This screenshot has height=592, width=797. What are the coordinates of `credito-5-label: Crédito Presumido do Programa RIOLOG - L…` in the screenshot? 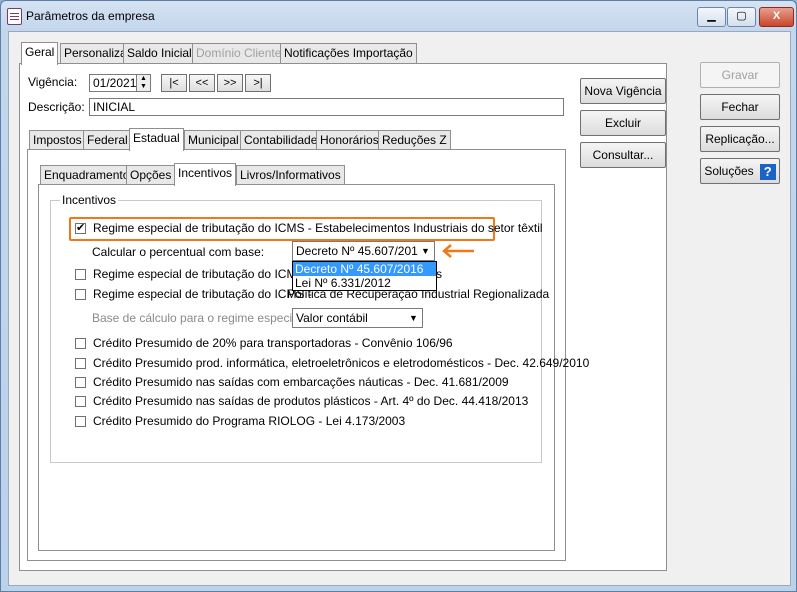 It's located at (249, 421).